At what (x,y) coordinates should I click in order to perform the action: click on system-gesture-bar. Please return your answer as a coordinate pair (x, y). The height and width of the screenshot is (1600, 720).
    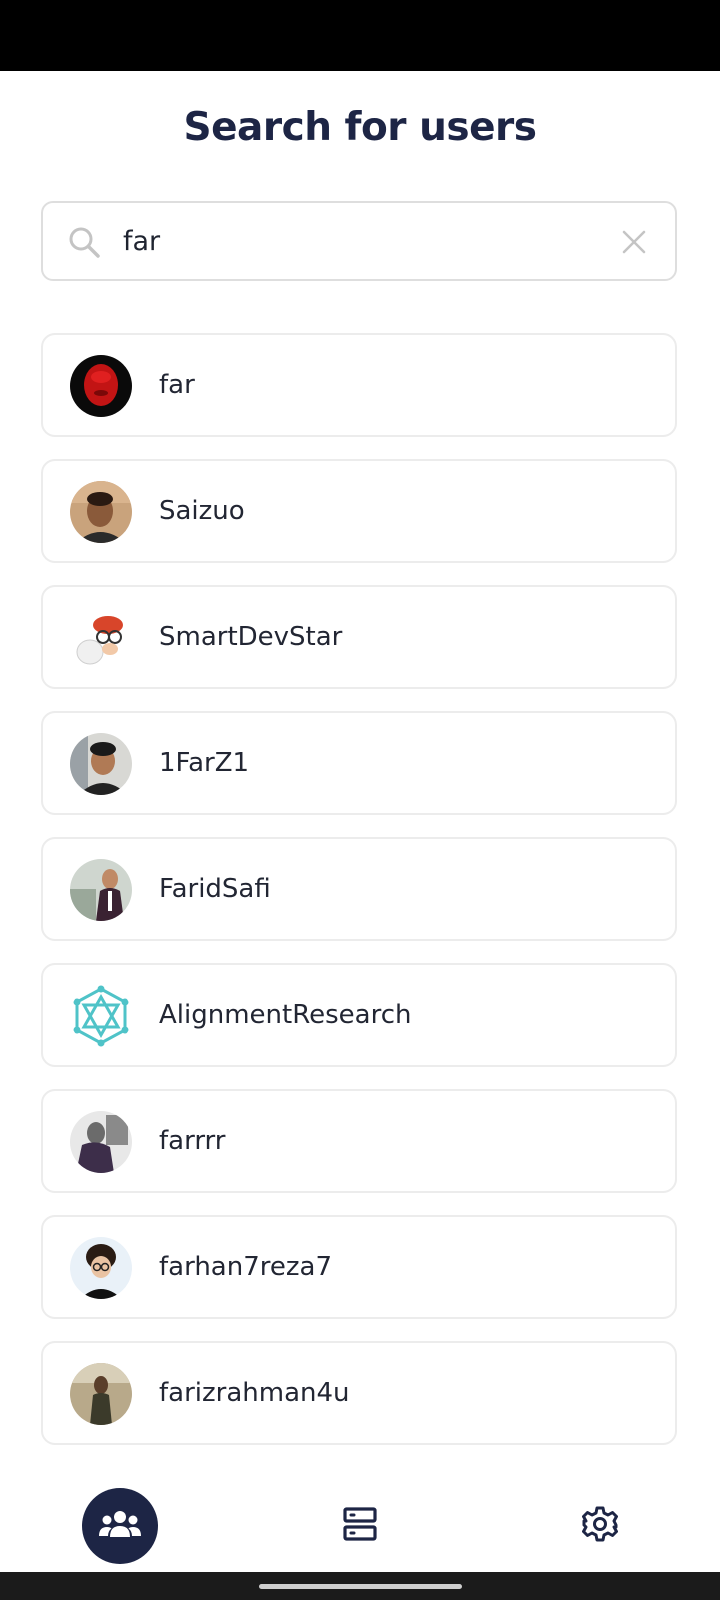
    Looking at the image, I should click on (360, 1586).